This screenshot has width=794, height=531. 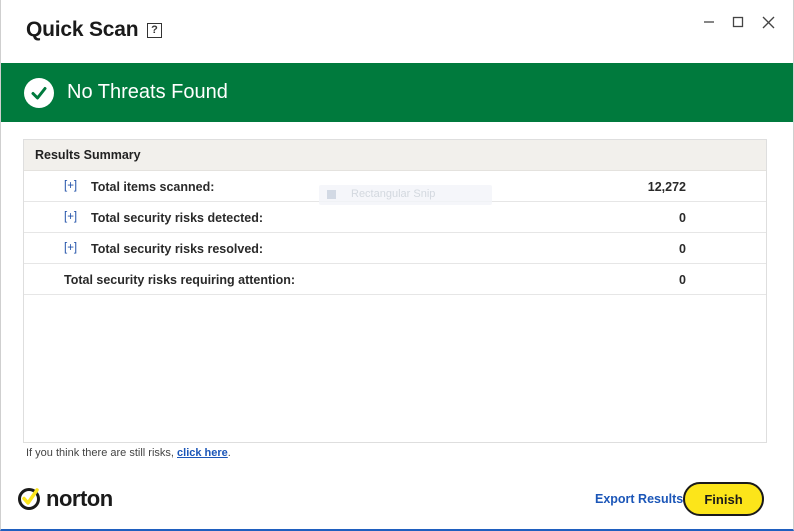 What do you see at coordinates (82, 29) in the screenshot?
I see `window-title: Quick Scan` at bounding box center [82, 29].